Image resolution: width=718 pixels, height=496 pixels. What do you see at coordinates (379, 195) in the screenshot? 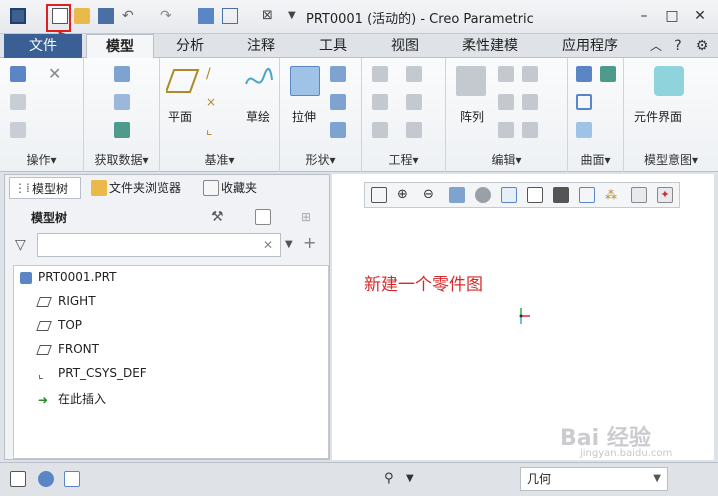
I see `refit-icon` at bounding box center [379, 195].